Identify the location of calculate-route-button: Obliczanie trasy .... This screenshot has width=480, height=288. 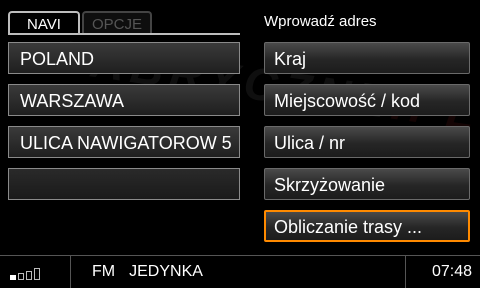
(367, 226).